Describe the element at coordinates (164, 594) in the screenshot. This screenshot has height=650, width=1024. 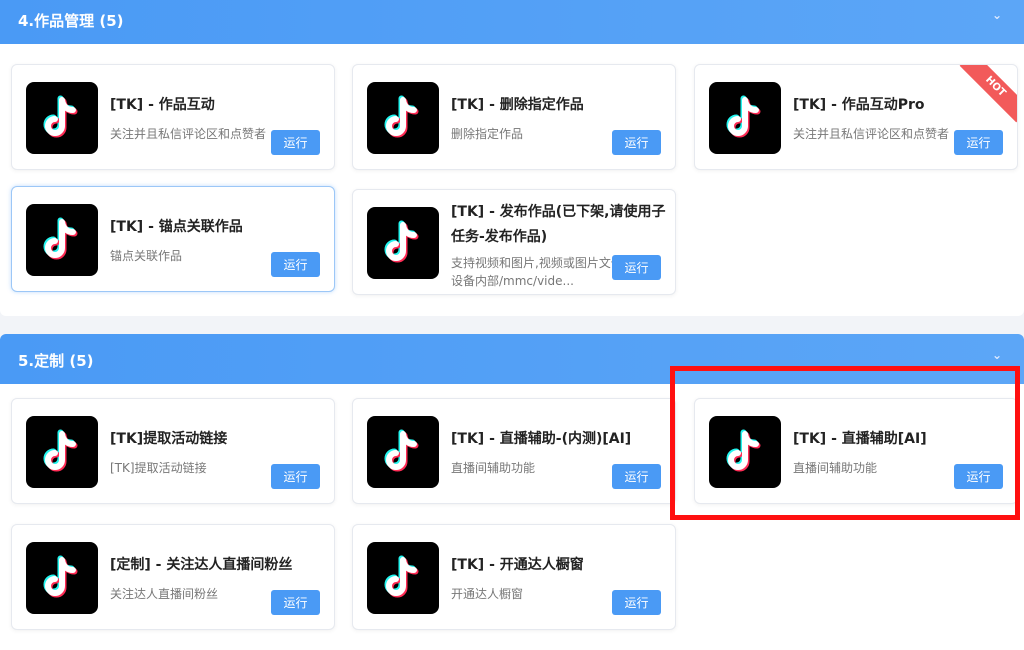
I see `card-description: 关注达人直播间粉丝` at that location.